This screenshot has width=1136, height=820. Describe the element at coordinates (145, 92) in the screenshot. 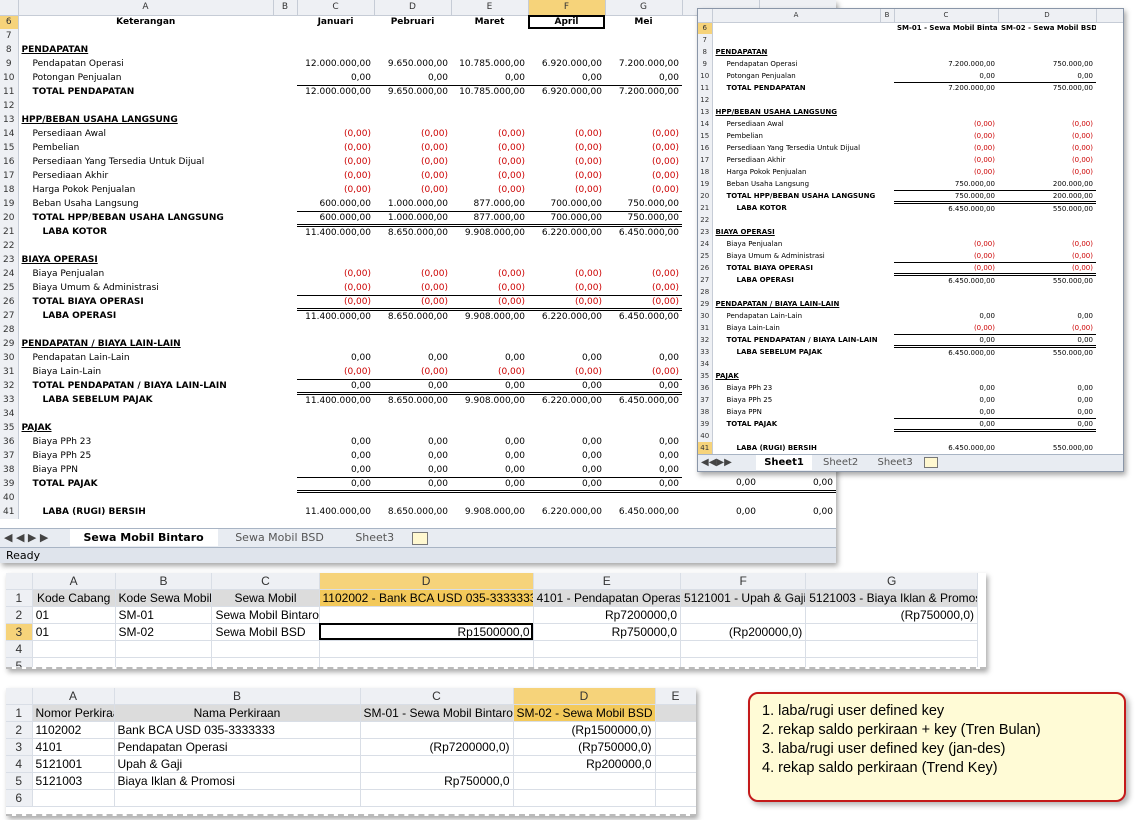

I see `account-label: TOTAL PENDAPATAN` at that location.